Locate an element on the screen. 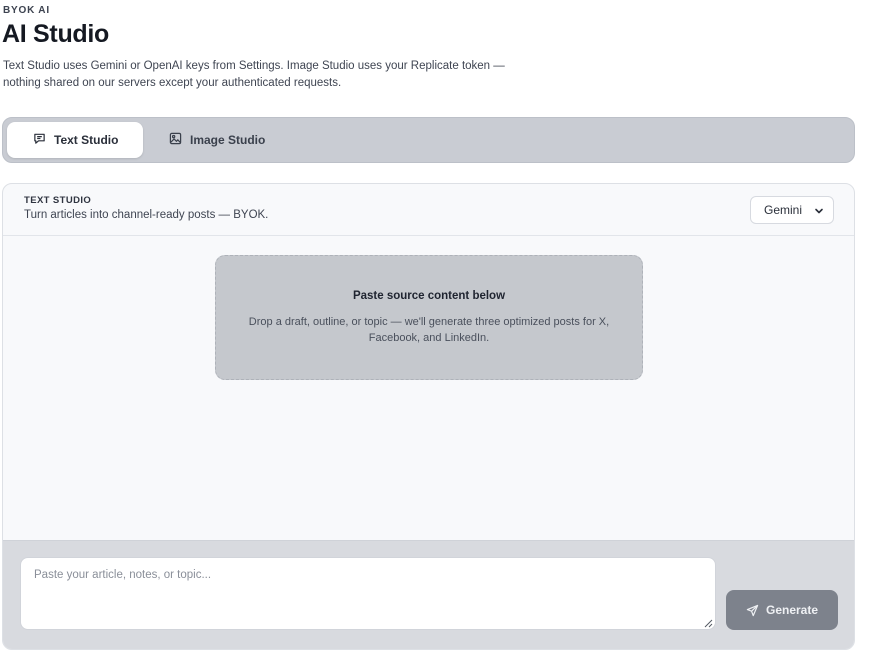 This screenshot has height=666, width=877. eyebrow-label: BYOK AI is located at coordinates (26, 10).